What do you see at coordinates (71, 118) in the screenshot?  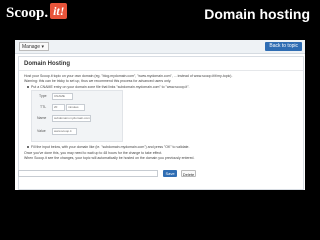 I see `name-field: subdomain.mydomain.com` at bounding box center [71, 118].